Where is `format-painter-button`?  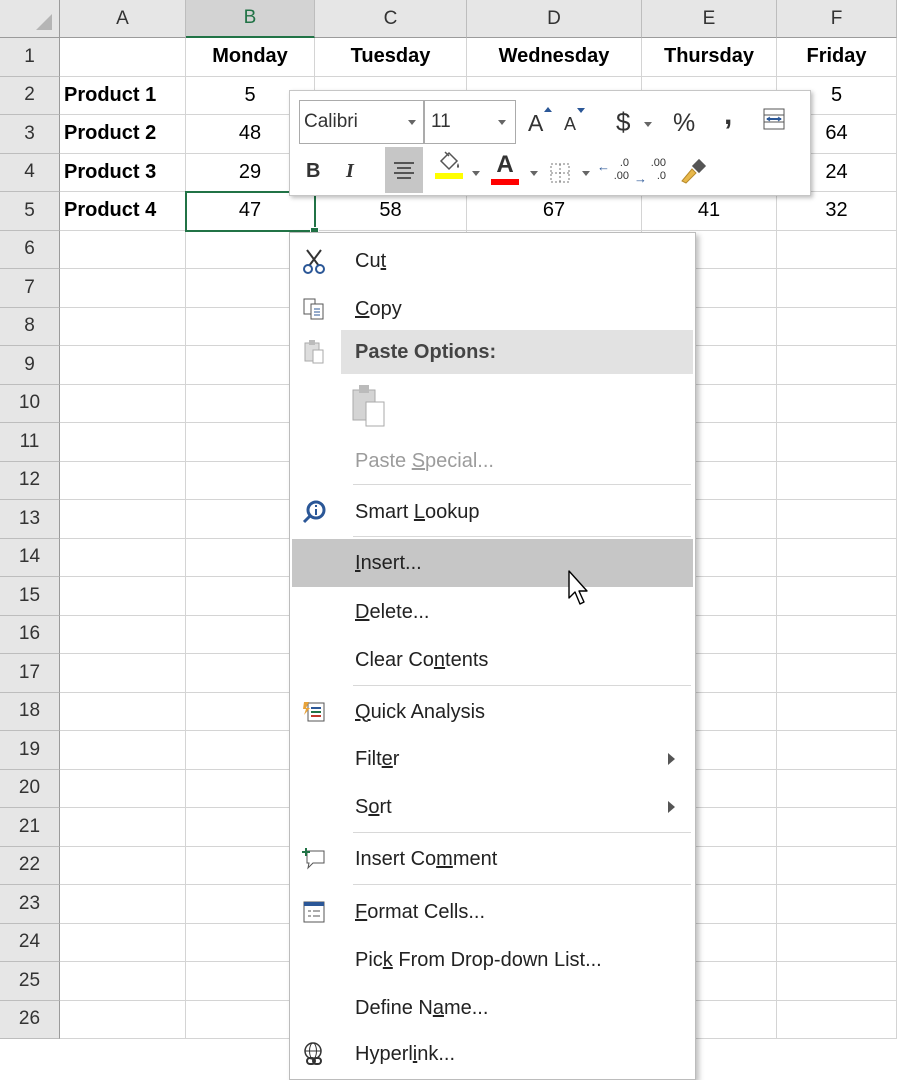
format-painter-button is located at coordinates (696, 170).